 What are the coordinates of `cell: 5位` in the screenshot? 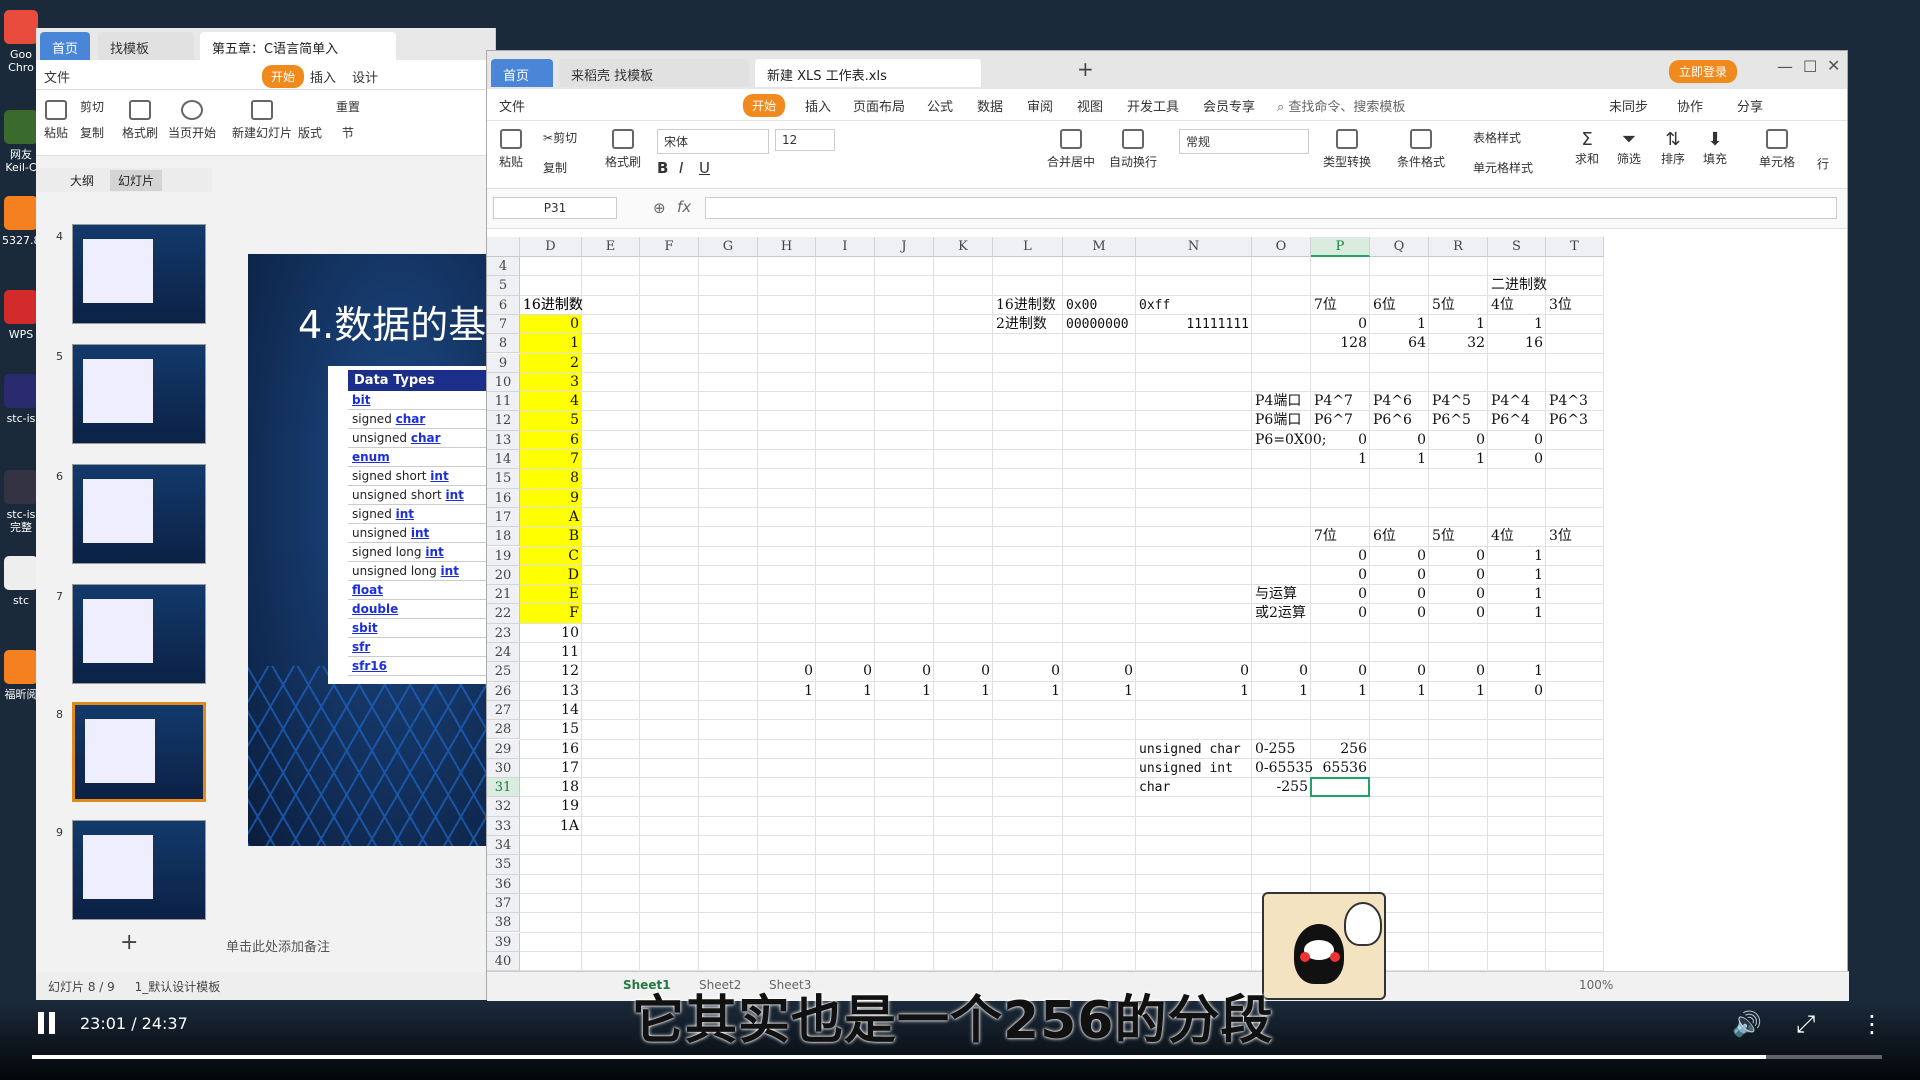 It's located at (1458, 305).